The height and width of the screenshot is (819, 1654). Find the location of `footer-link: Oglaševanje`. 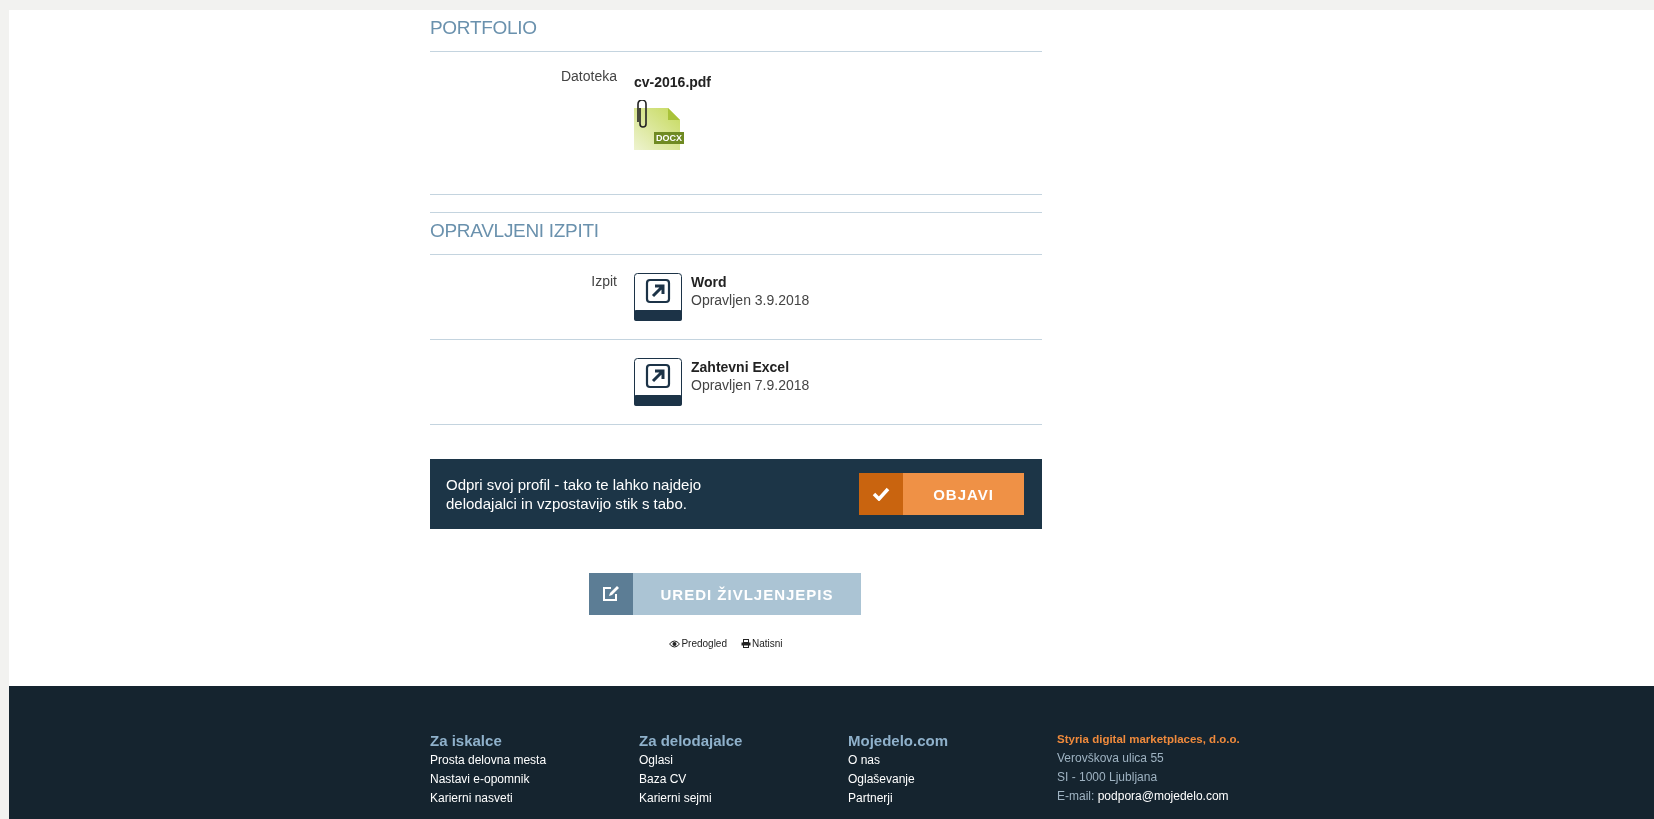

footer-link: Oglaševanje is located at coordinates (952, 779).